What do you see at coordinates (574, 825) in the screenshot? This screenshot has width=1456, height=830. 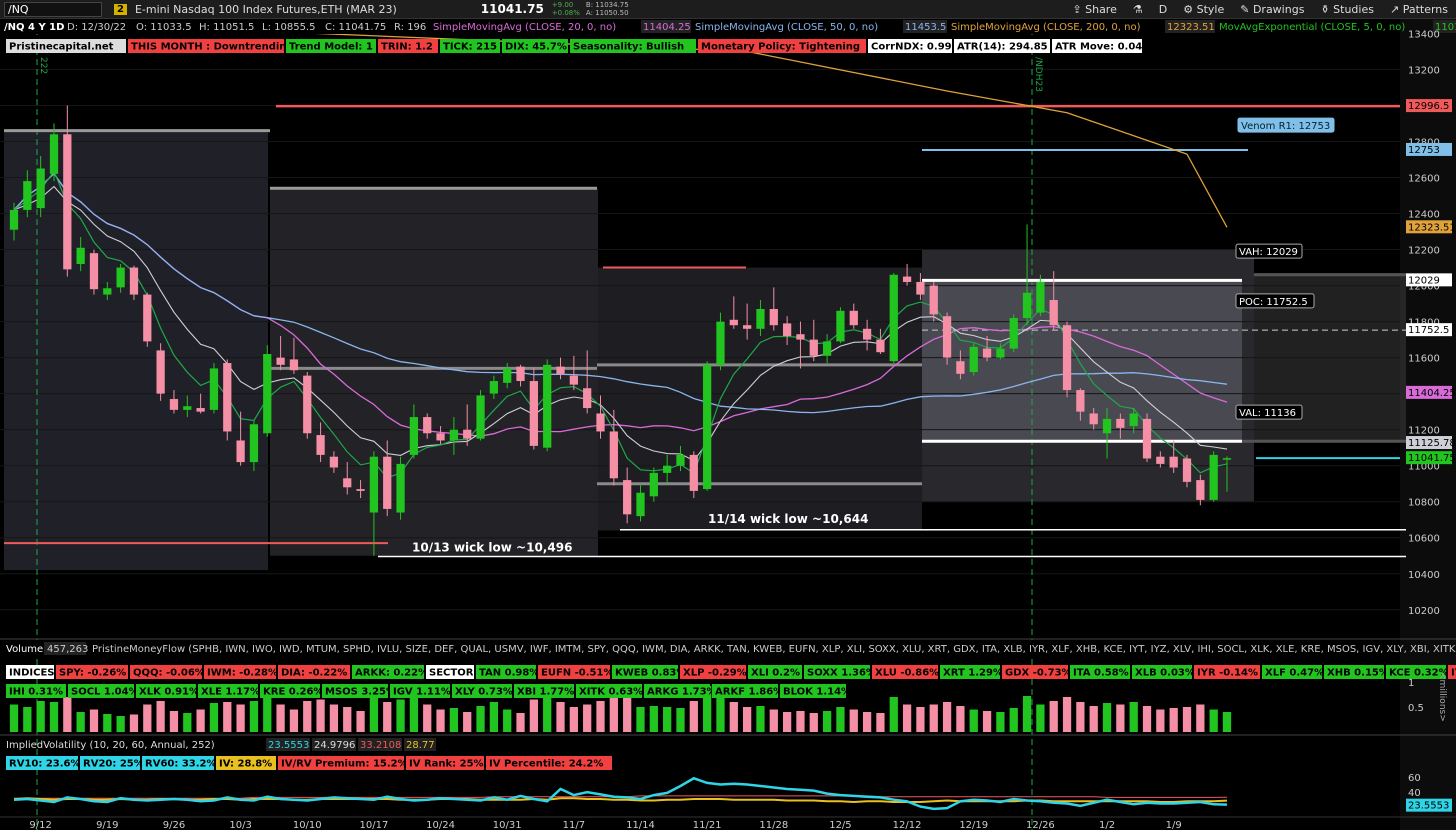 I see `date-label: 11/7` at bounding box center [574, 825].